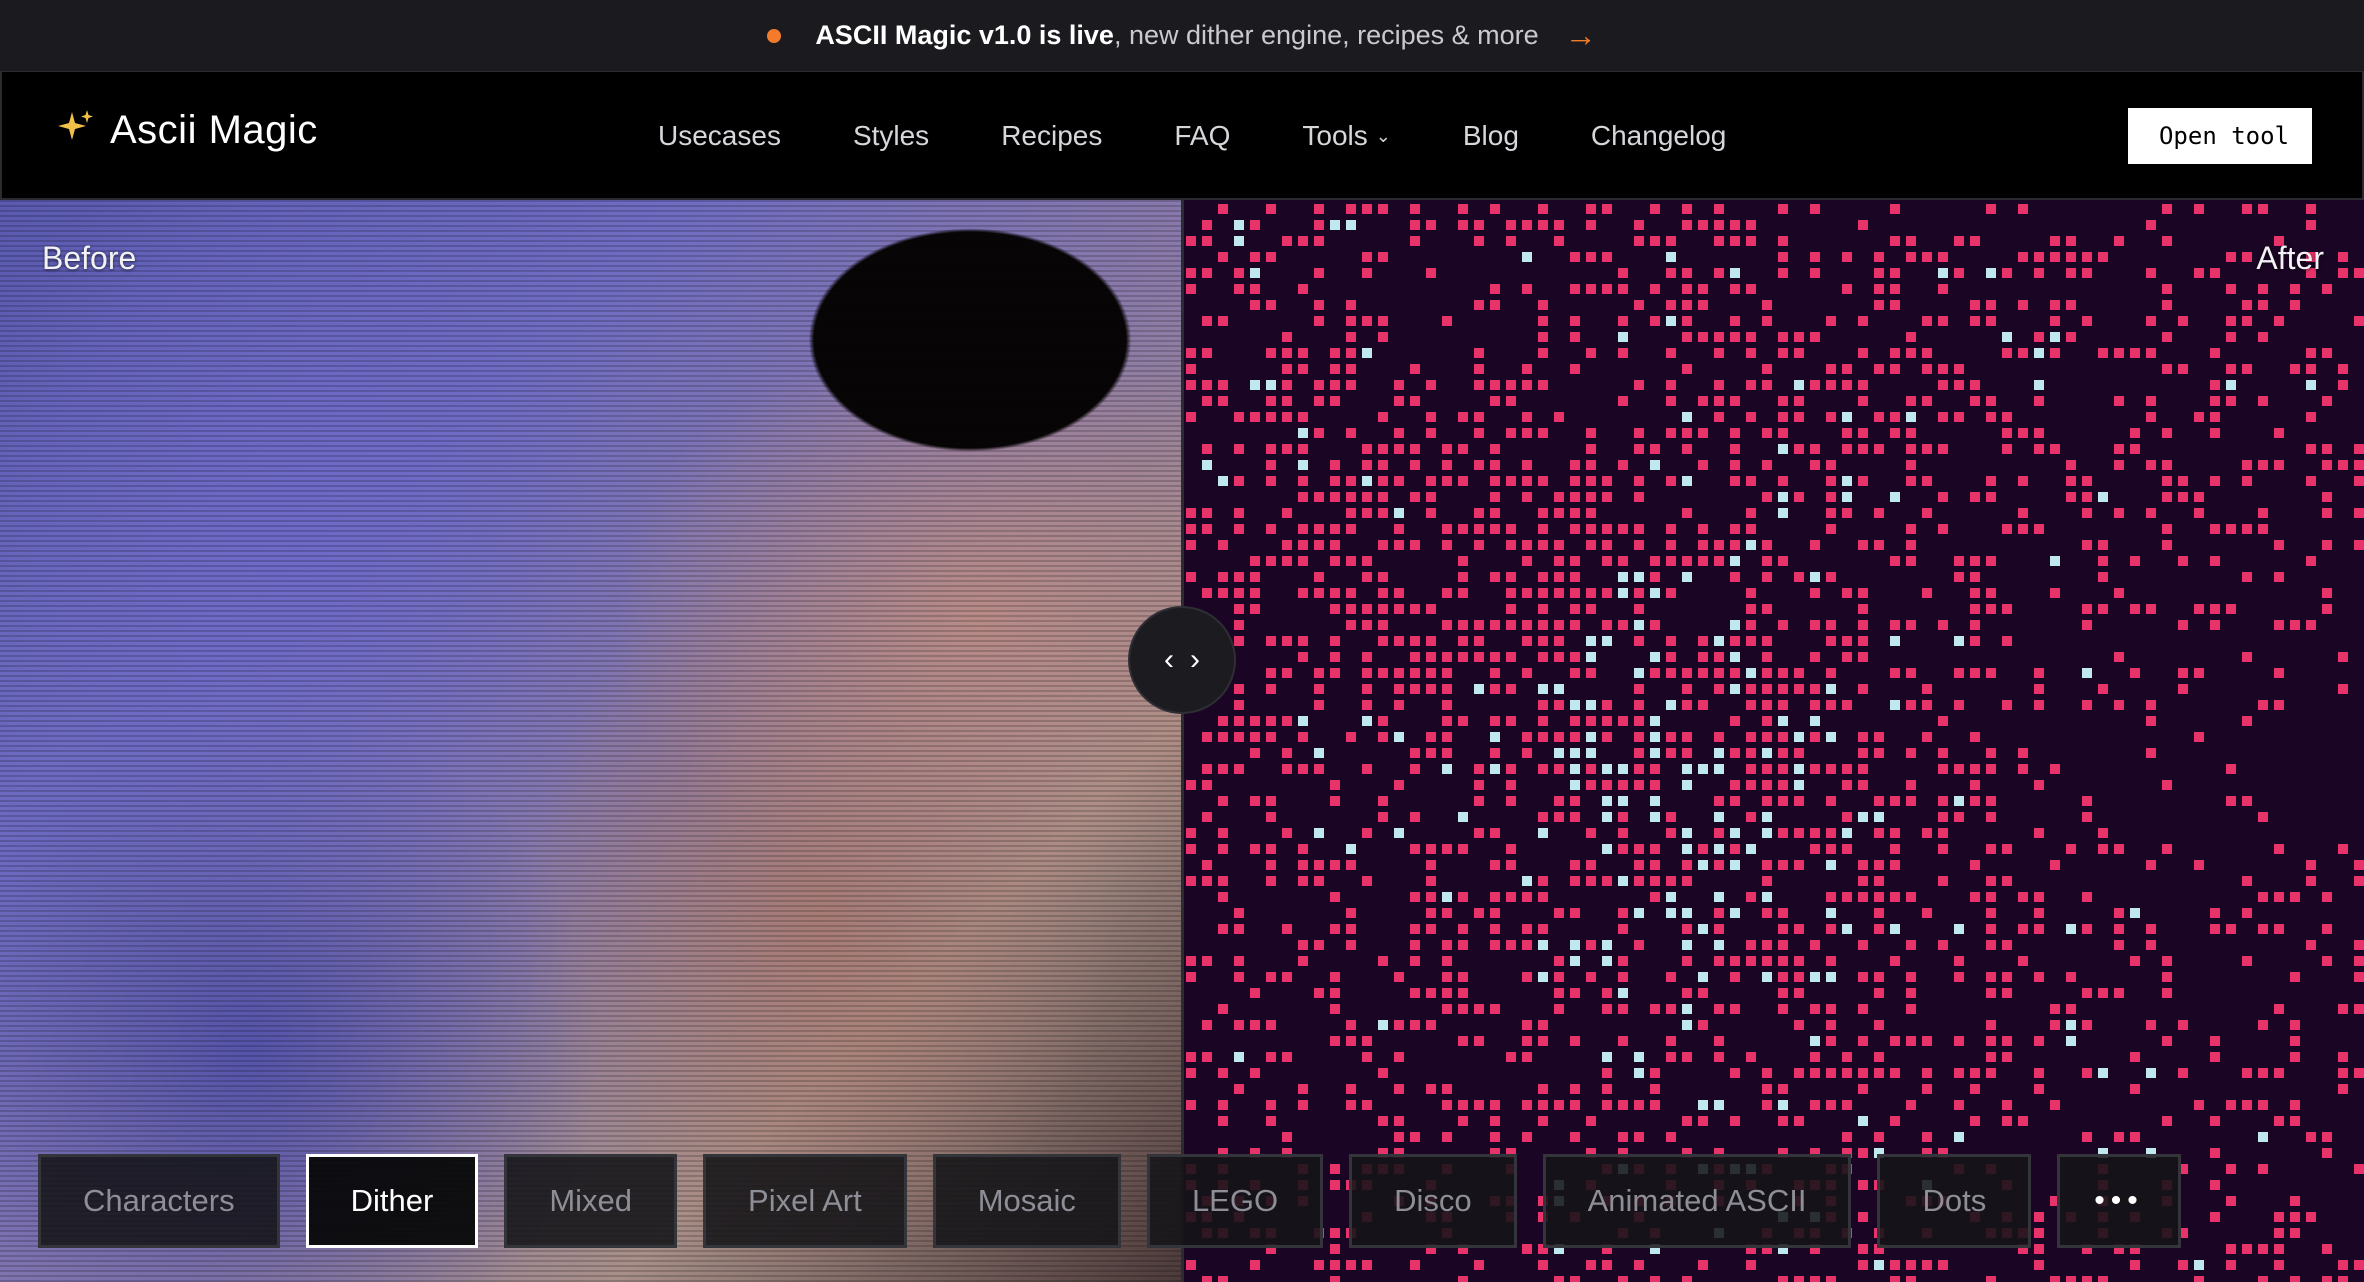 Image resolution: width=2364 pixels, height=1282 pixels. Describe the element at coordinates (891, 136) in the screenshot. I see `nav-link-styles: Styles` at that location.